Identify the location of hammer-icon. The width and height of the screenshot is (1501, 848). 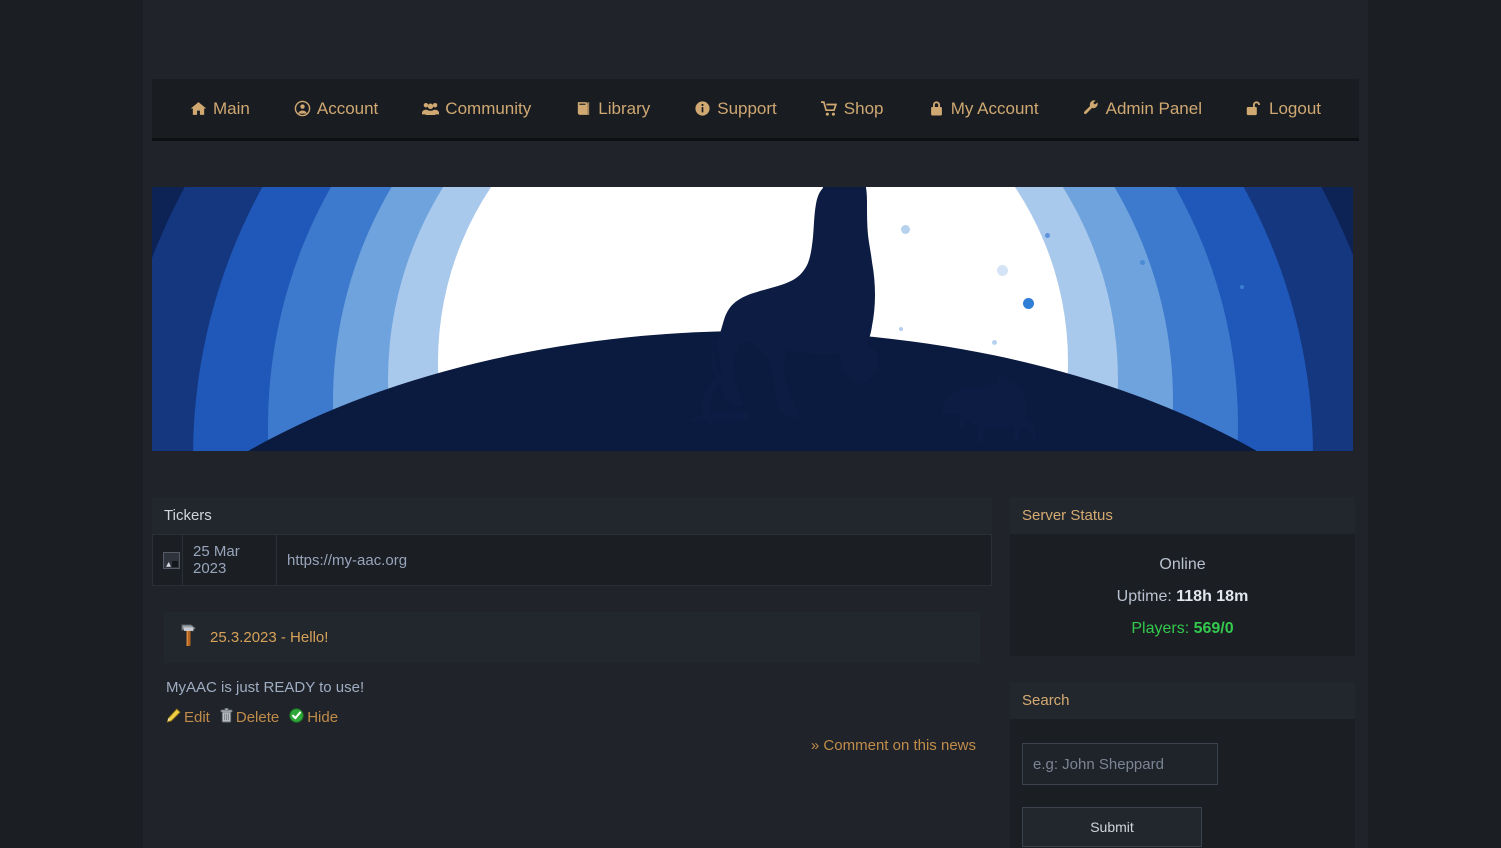
(189, 637).